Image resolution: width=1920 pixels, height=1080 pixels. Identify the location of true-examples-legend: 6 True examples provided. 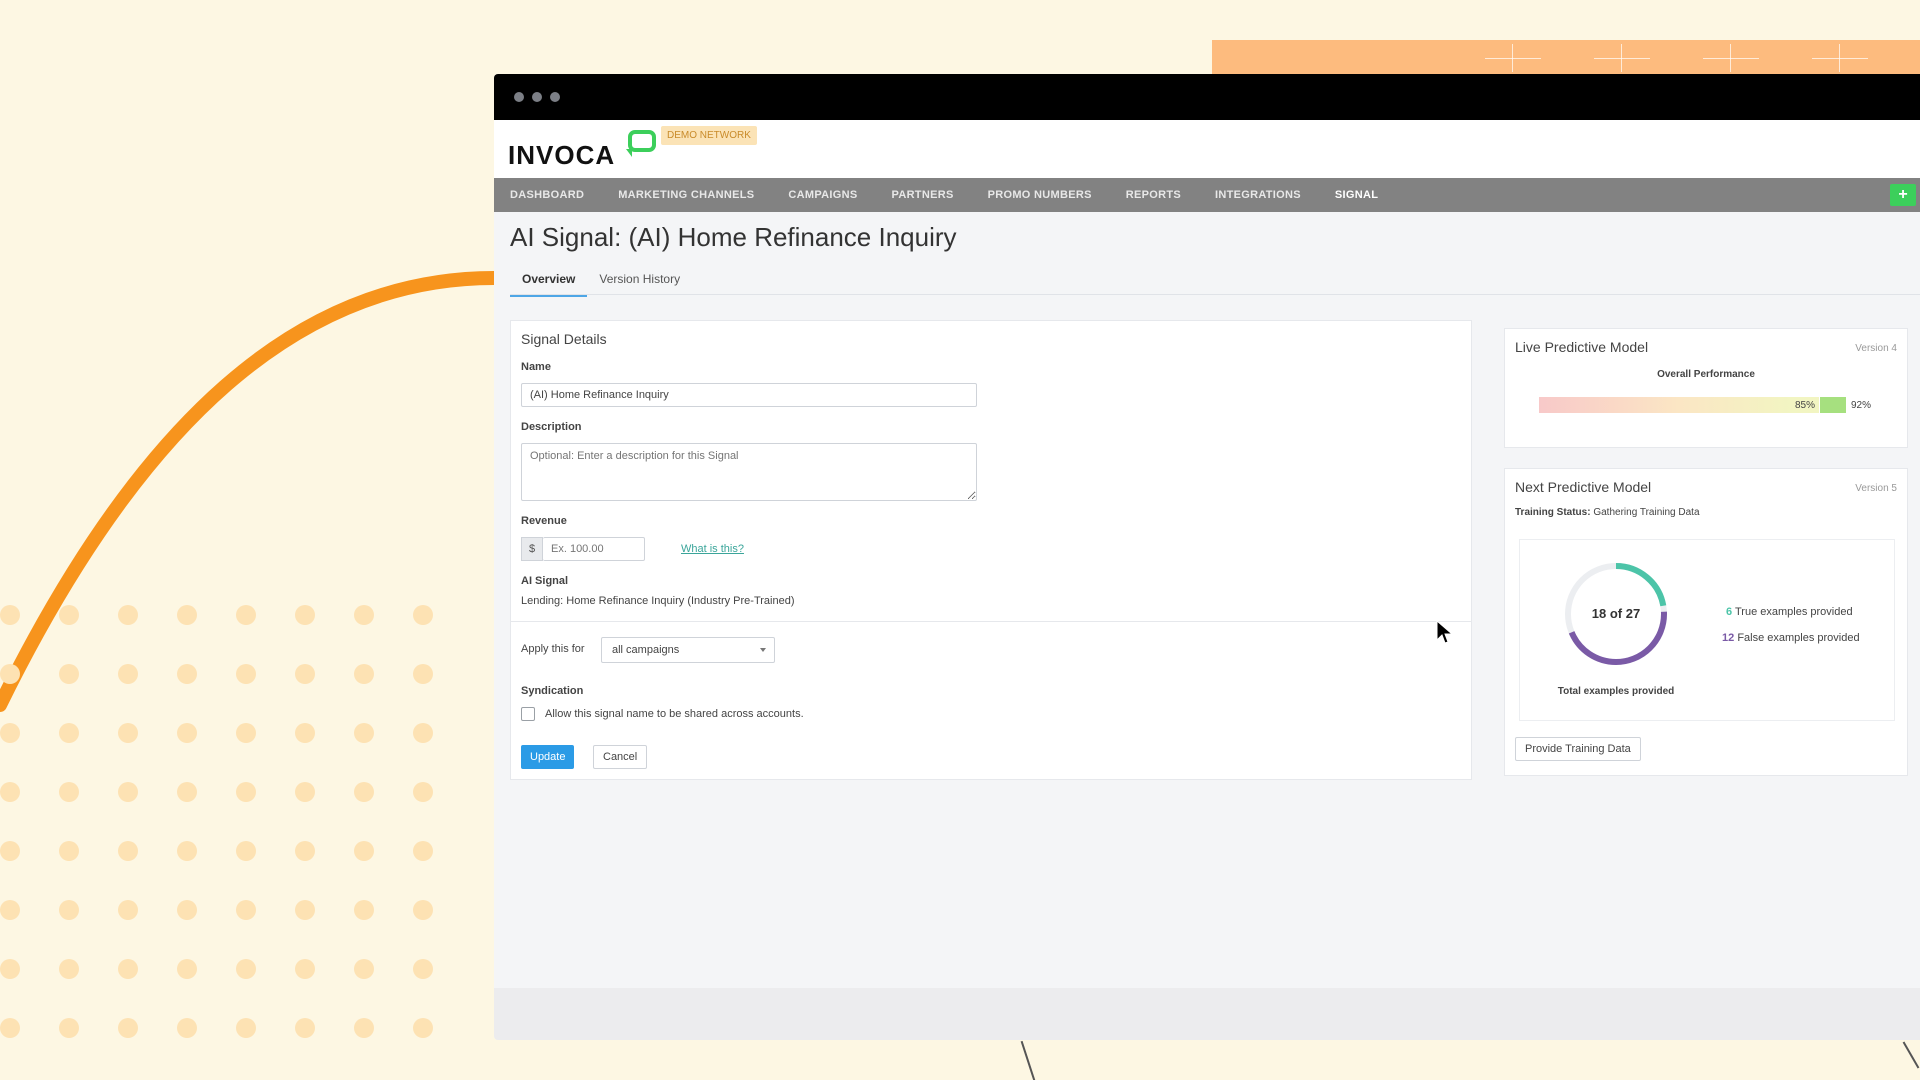
(1789, 612).